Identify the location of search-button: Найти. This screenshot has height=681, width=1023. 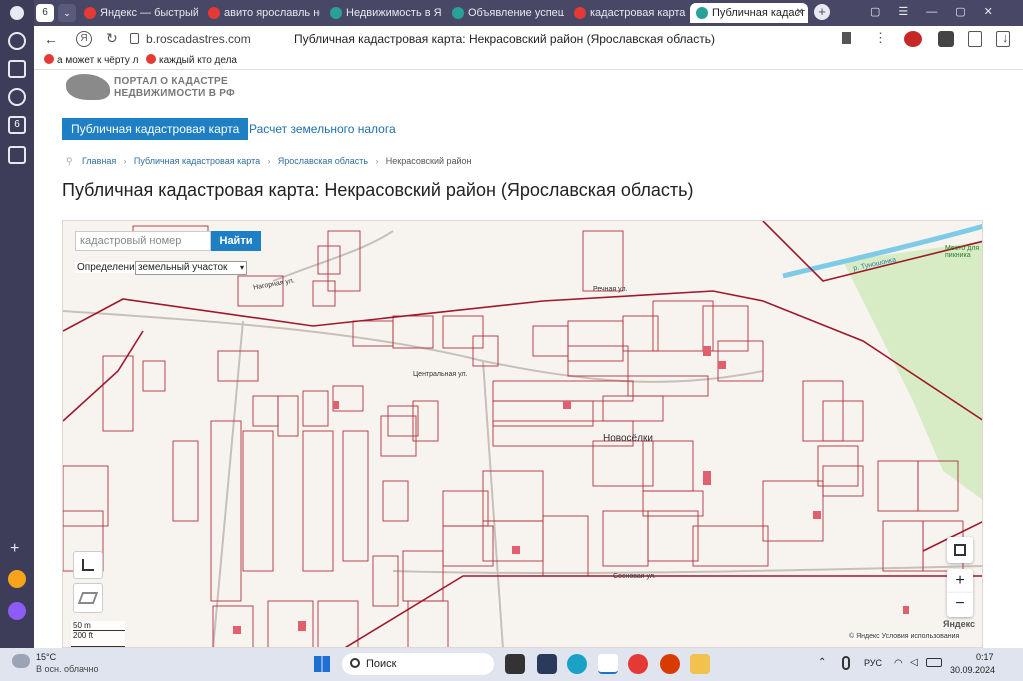
(236, 241).